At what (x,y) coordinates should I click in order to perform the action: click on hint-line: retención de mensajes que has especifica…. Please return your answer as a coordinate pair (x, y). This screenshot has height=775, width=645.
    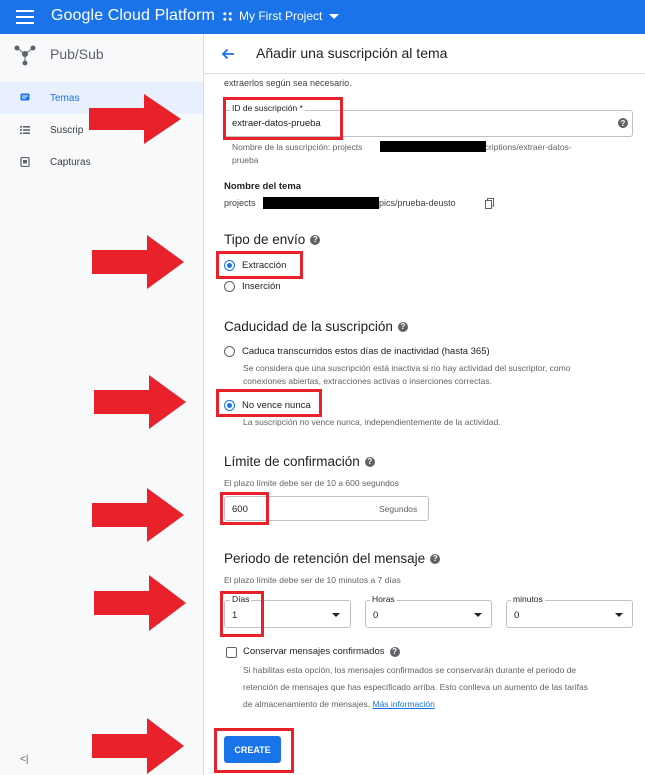
    Looking at the image, I should click on (415, 687).